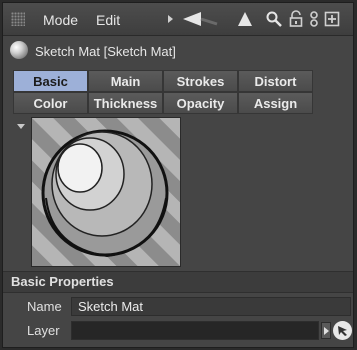 The height and width of the screenshot is (350, 357). What do you see at coordinates (332, 19) in the screenshot?
I see `add-icon` at bounding box center [332, 19].